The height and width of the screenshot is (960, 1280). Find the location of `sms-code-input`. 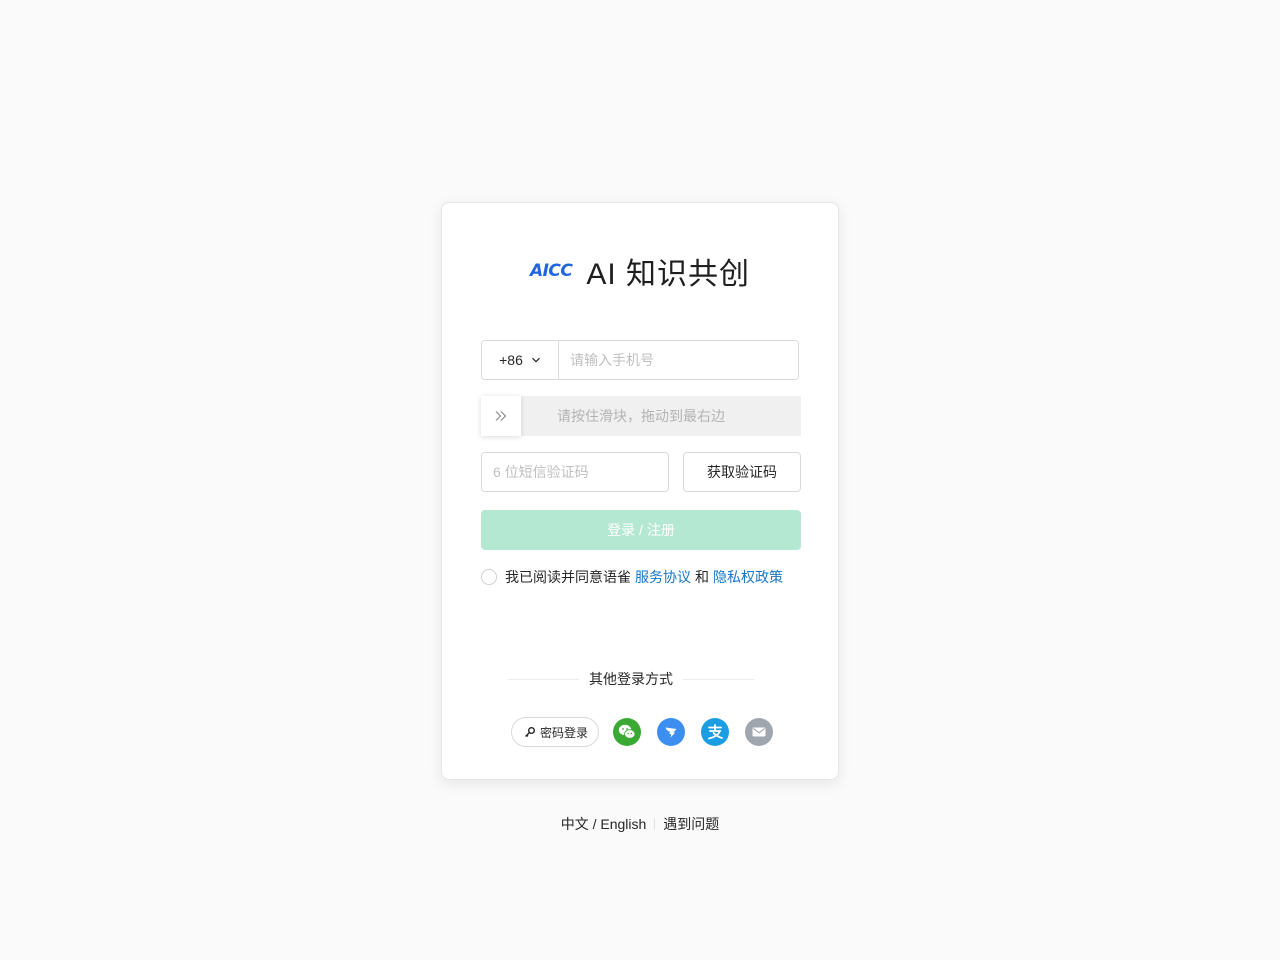

sms-code-input is located at coordinates (575, 472).